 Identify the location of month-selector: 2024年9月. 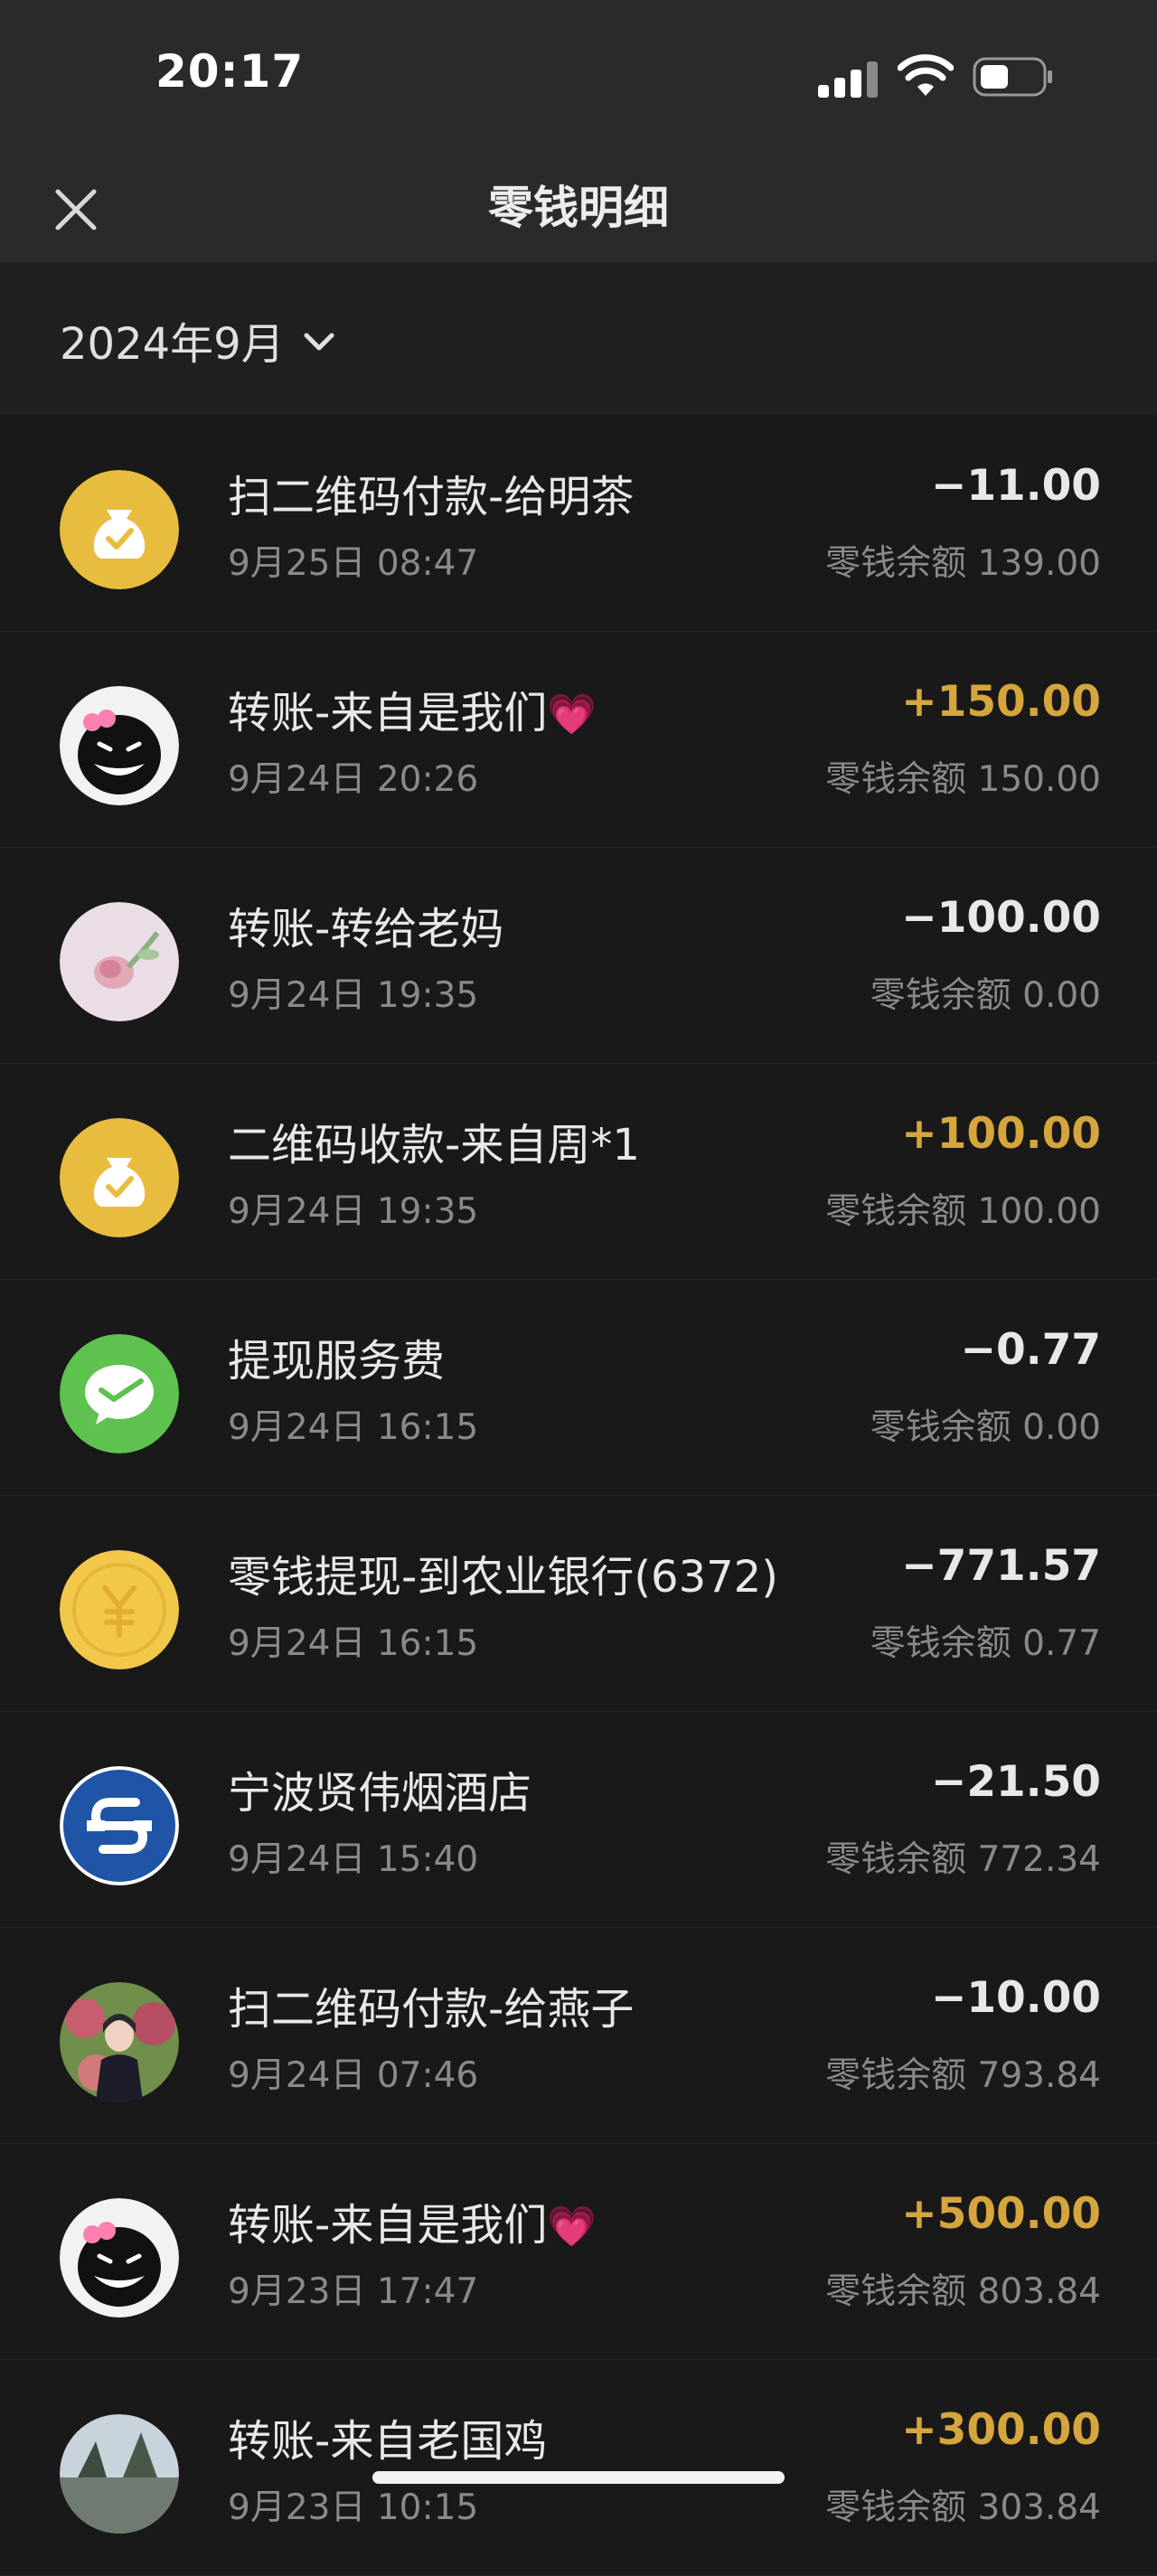
(172, 340).